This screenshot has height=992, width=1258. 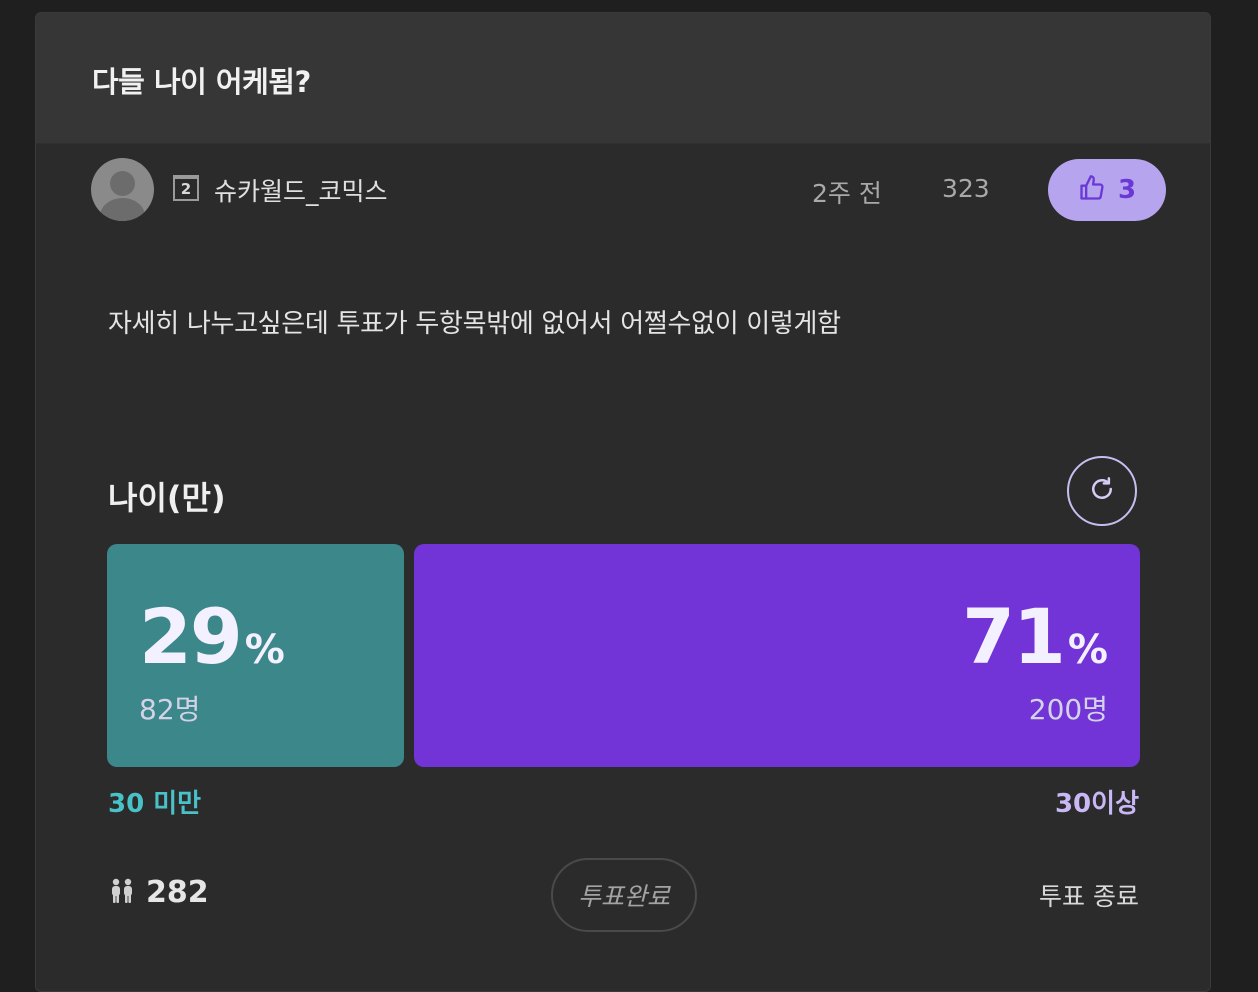 I want to click on poll-option-label-under-30: 30 미만, so click(x=155, y=804).